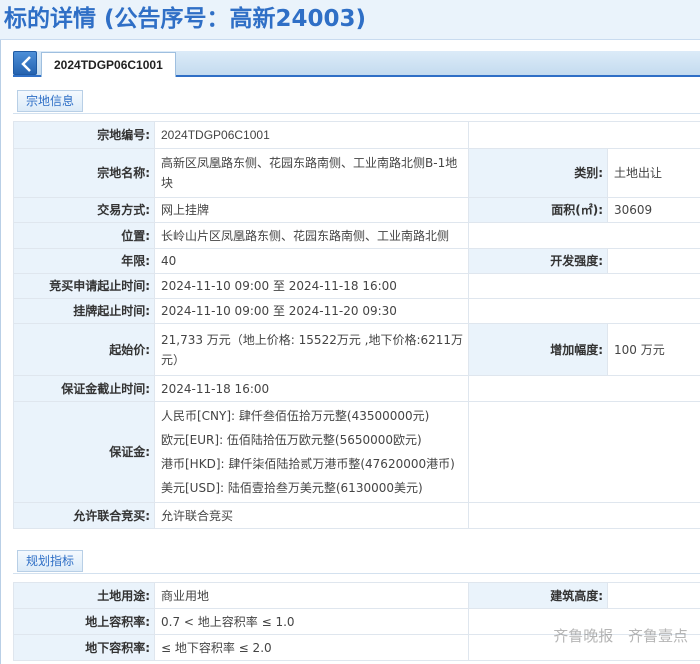 This screenshot has width=700, height=664. Describe the element at coordinates (311, 311) in the screenshot. I see `listing-value: 2024-11-10 09:00 至 2024-11-20 09:30` at that location.